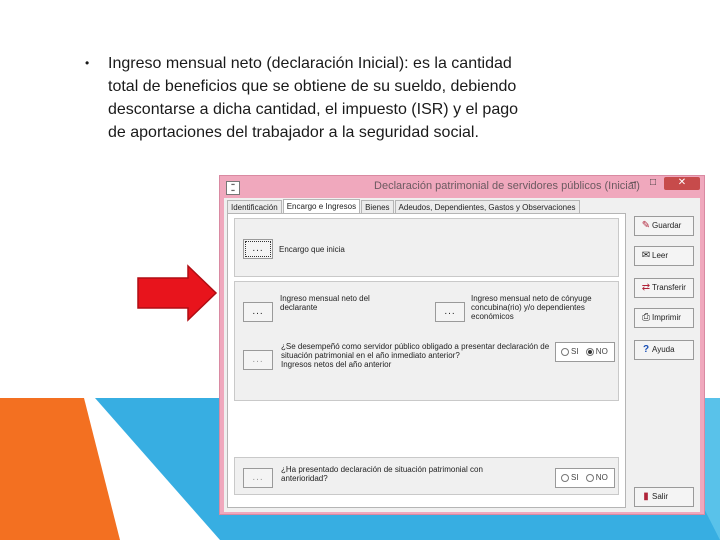 The height and width of the screenshot is (540, 720). I want to click on salir-button: ▮ Salir, so click(664, 497).